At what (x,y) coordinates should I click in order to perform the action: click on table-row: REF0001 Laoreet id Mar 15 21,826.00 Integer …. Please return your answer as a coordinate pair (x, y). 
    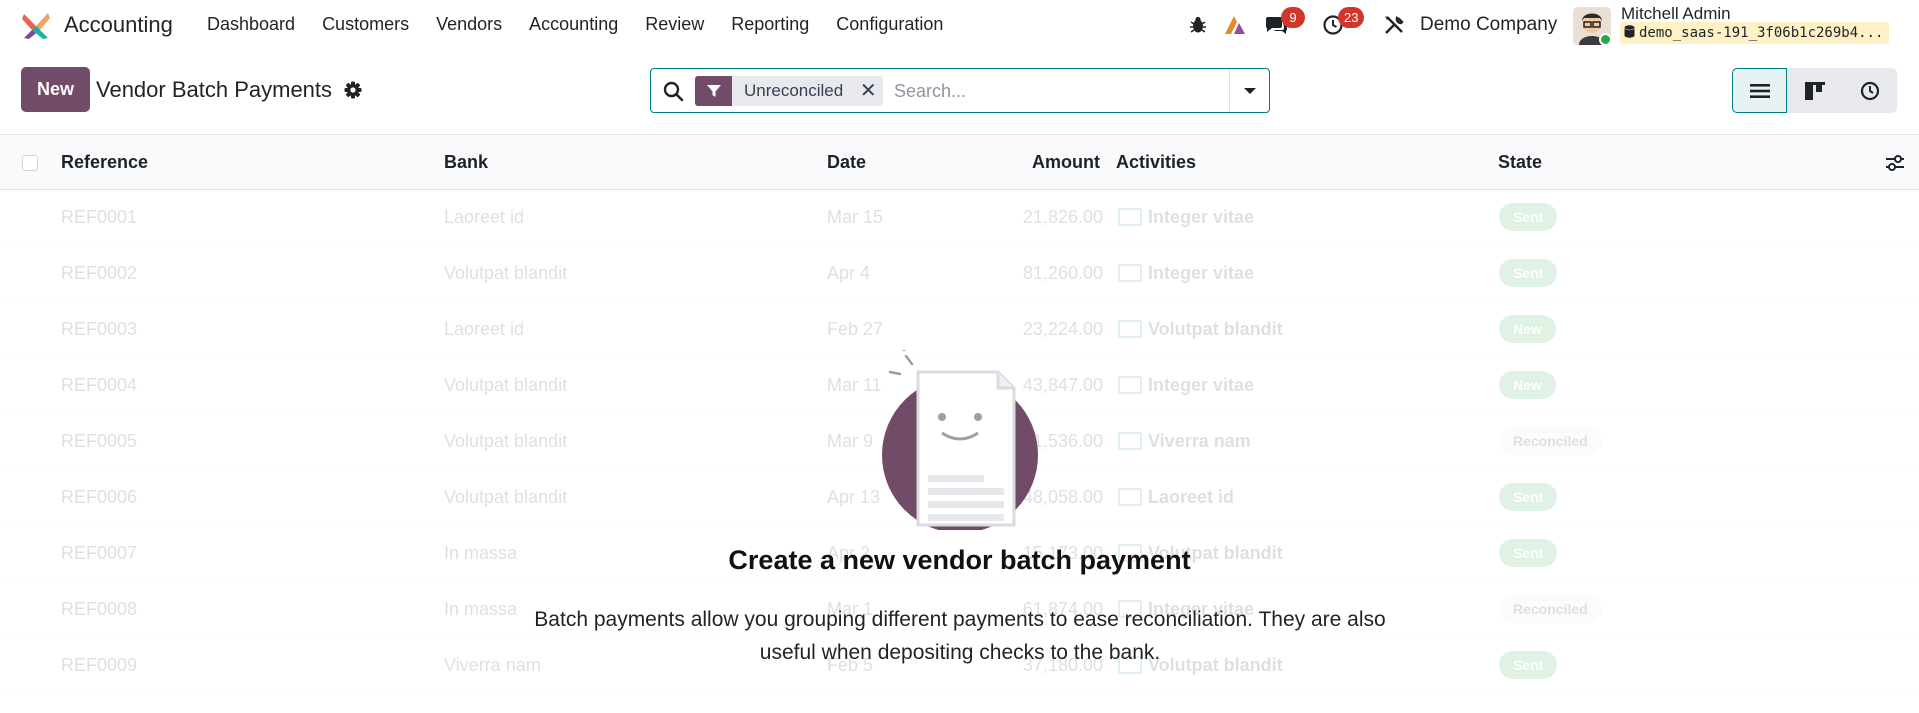
    Looking at the image, I should click on (959, 218).